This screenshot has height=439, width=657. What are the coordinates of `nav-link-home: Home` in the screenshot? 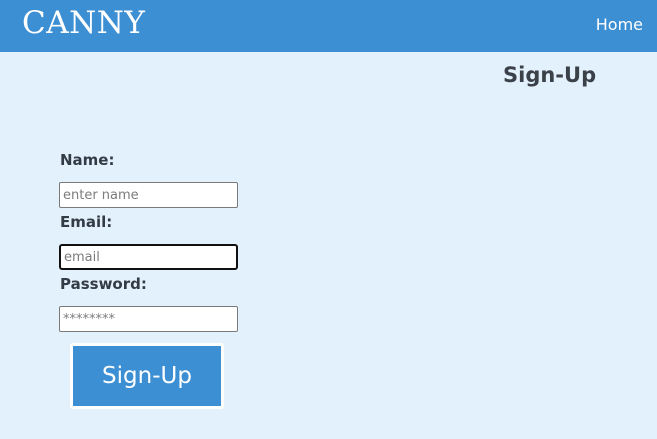 It's located at (619, 25).